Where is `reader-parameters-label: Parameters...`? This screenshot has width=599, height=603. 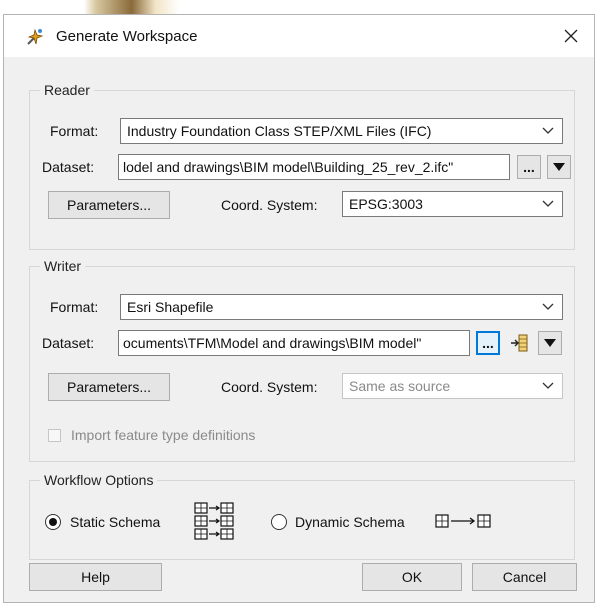 reader-parameters-label: Parameters... is located at coordinates (109, 205).